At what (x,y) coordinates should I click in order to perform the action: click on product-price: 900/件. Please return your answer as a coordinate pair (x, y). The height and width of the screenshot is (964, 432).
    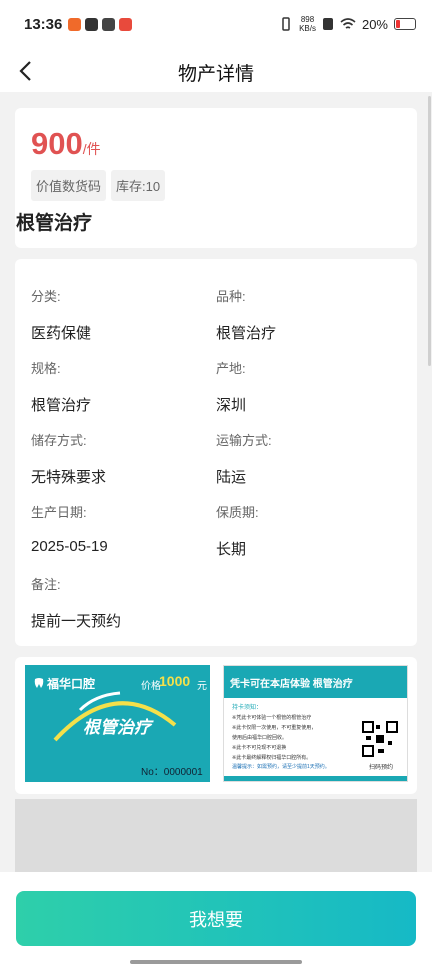
    Looking at the image, I should click on (66, 144).